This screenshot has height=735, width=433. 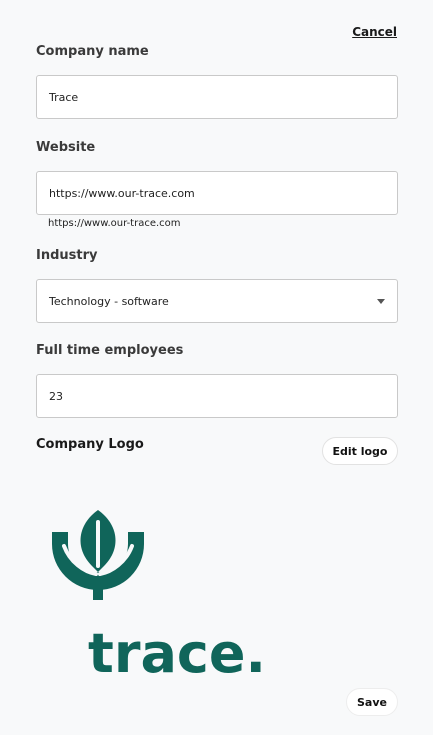 I want to click on company-logo-title: Company Logo, so click(x=90, y=444).